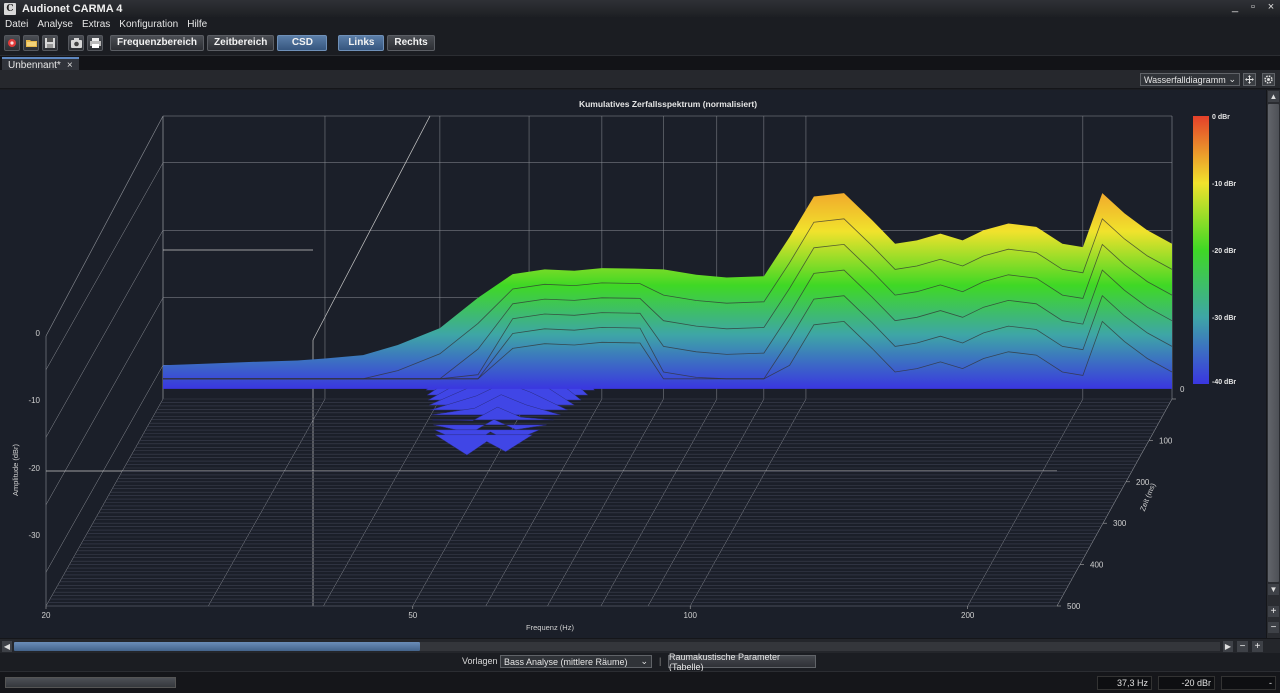 The image size is (1280, 693). I want to click on horizontal-scrollbar: ◀ ▶ − +, so click(640, 645).